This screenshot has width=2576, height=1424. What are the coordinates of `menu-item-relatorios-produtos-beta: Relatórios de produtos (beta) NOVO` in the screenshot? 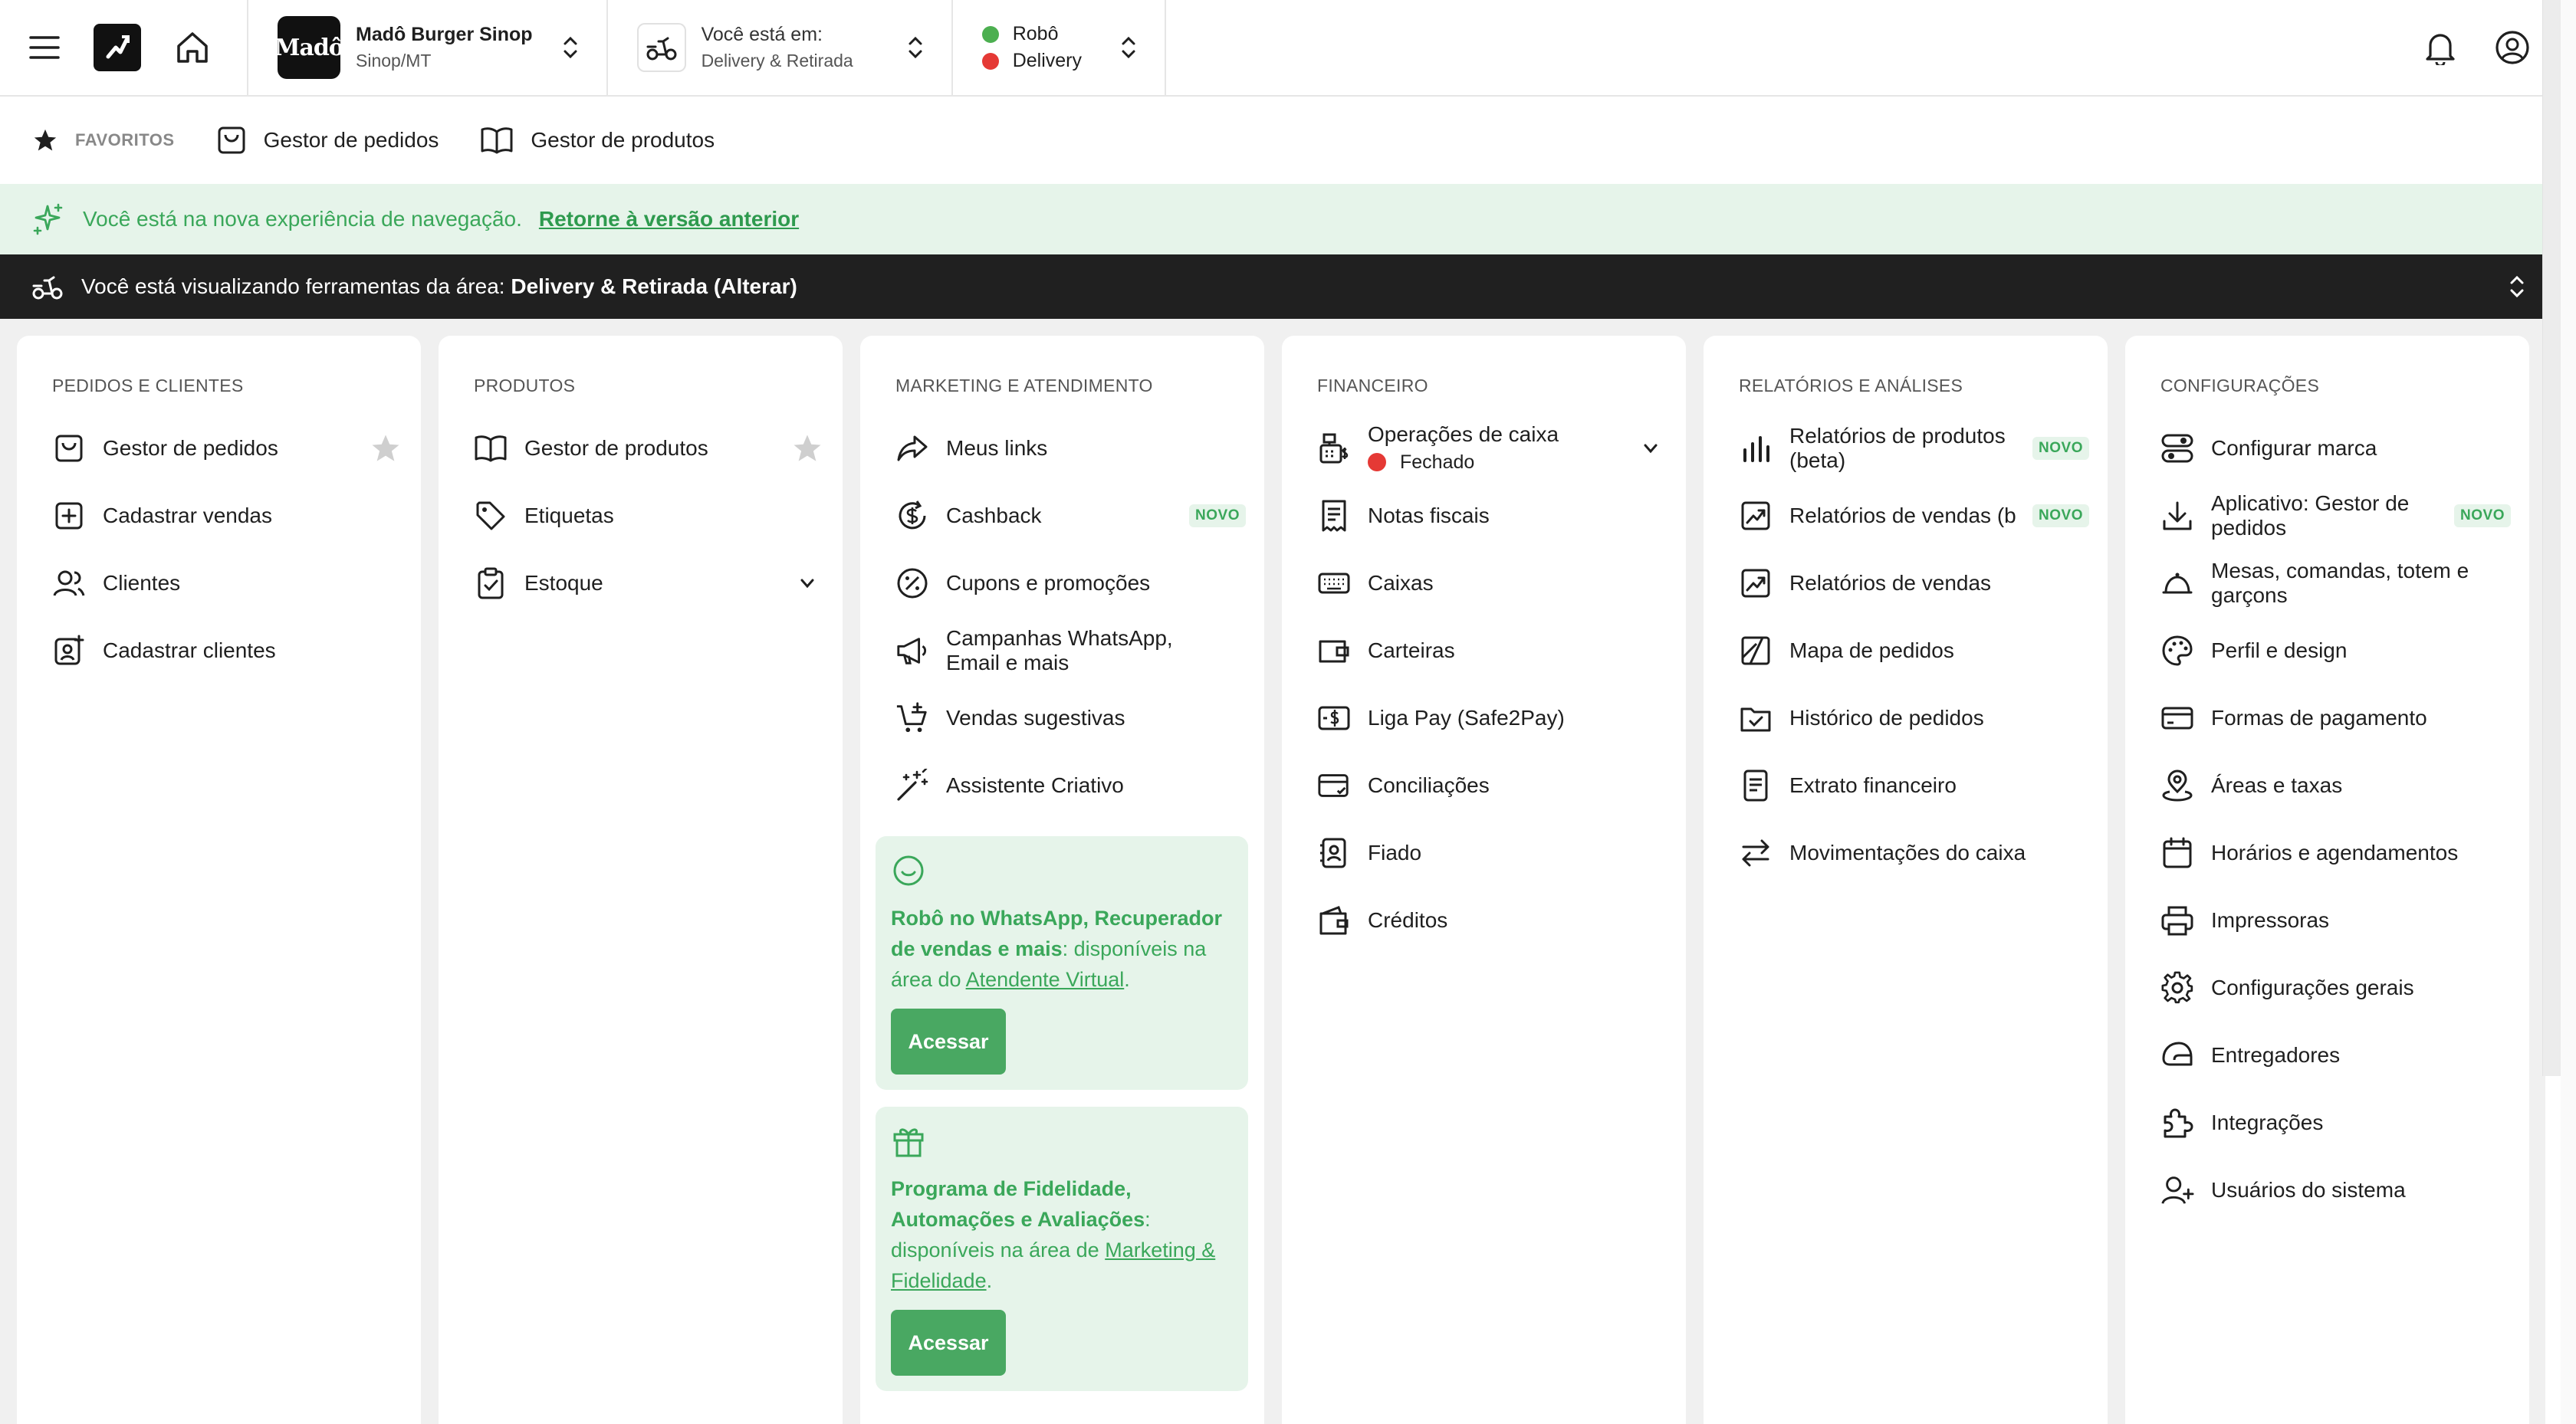 It's located at (1914, 448).